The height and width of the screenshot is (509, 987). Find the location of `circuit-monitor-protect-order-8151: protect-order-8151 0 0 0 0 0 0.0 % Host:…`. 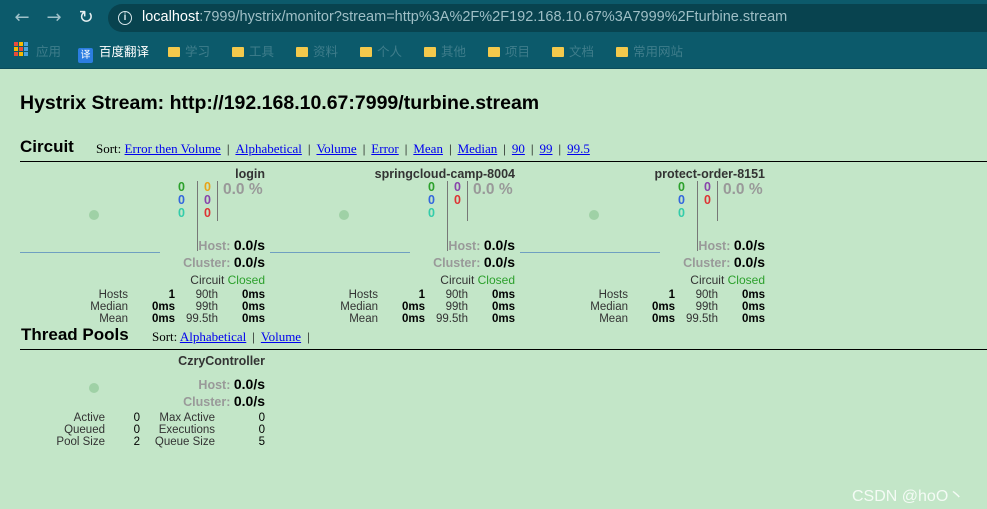

circuit-monitor-protect-order-8151: protect-order-8151 0 0 0 0 0 0.0 % Host:… is located at coordinates (645, 247).